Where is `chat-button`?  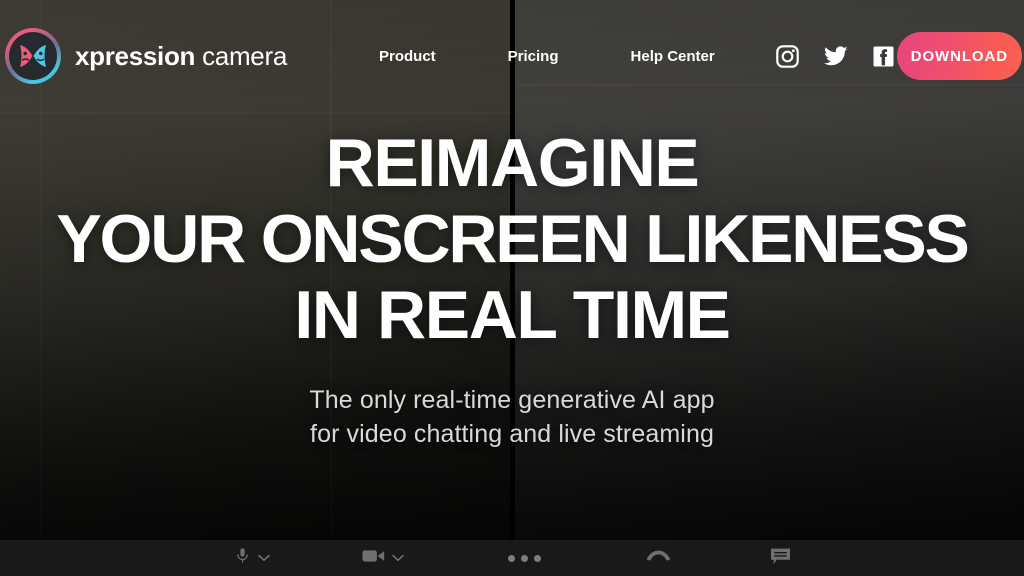 chat-button is located at coordinates (780, 558).